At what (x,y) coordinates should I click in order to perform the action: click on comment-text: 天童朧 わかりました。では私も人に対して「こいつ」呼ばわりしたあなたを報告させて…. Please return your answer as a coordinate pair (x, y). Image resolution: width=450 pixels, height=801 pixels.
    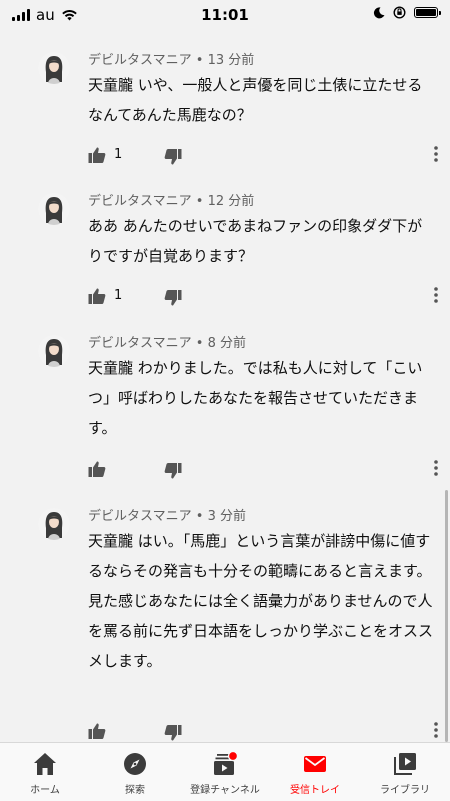
    Looking at the image, I should click on (260, 398).